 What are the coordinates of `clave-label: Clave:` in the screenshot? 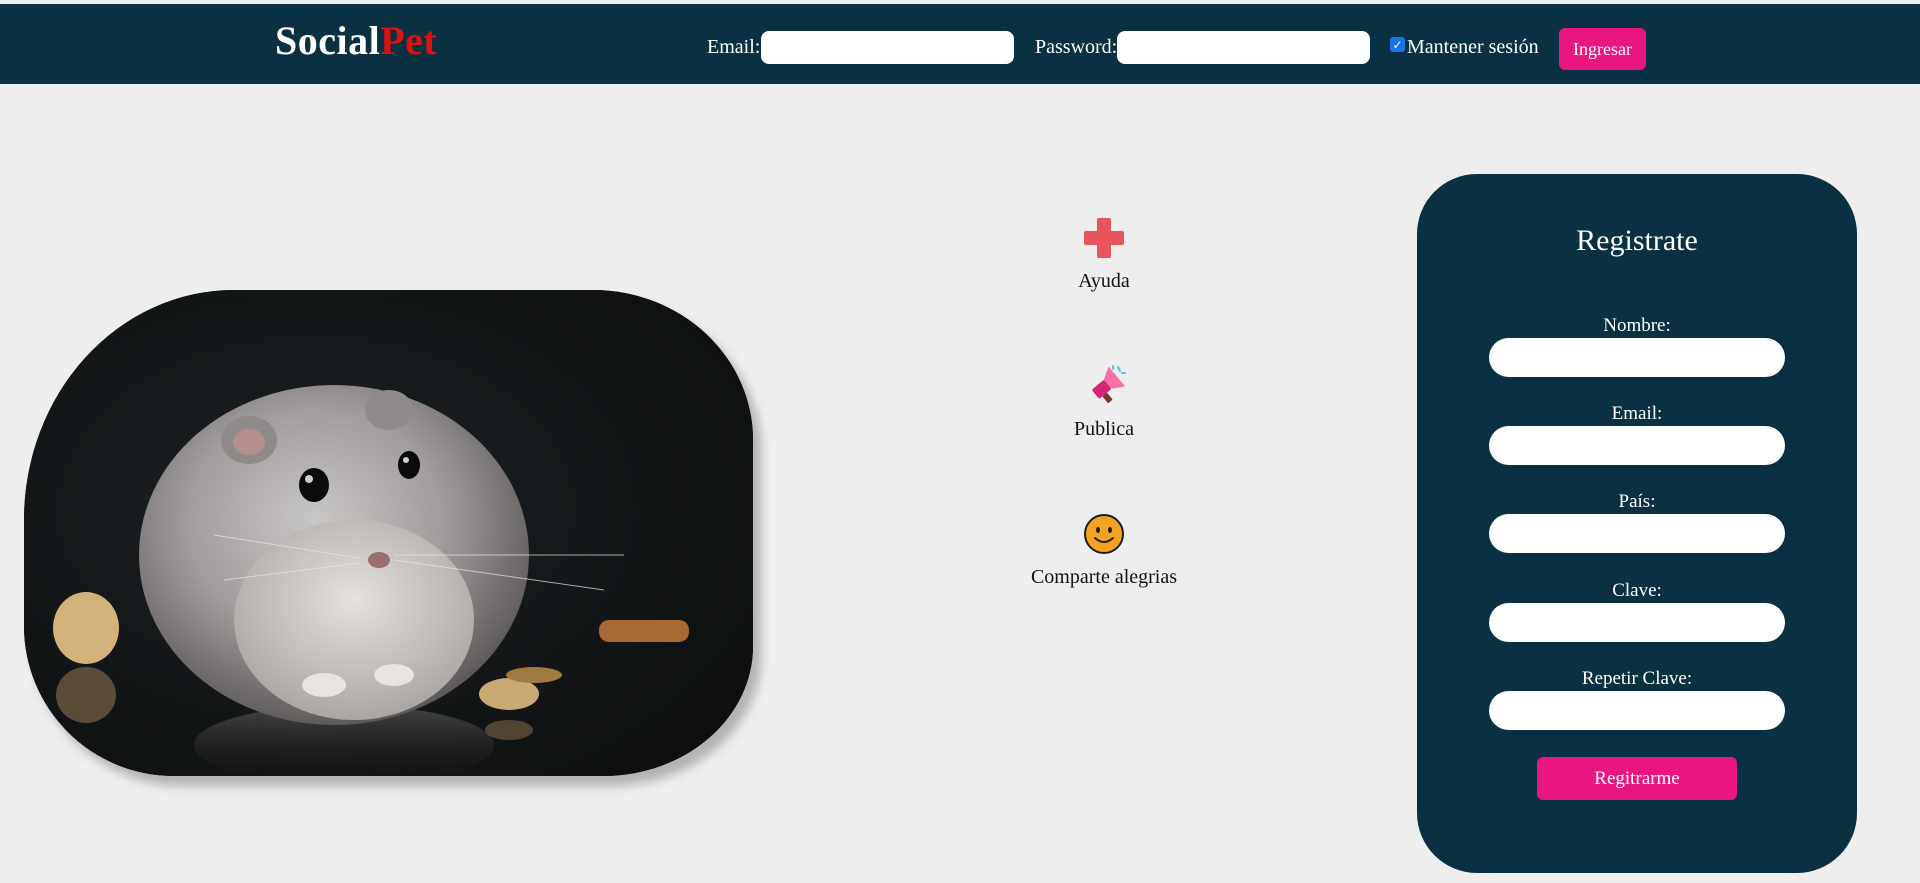 It's located at (1637, 590).